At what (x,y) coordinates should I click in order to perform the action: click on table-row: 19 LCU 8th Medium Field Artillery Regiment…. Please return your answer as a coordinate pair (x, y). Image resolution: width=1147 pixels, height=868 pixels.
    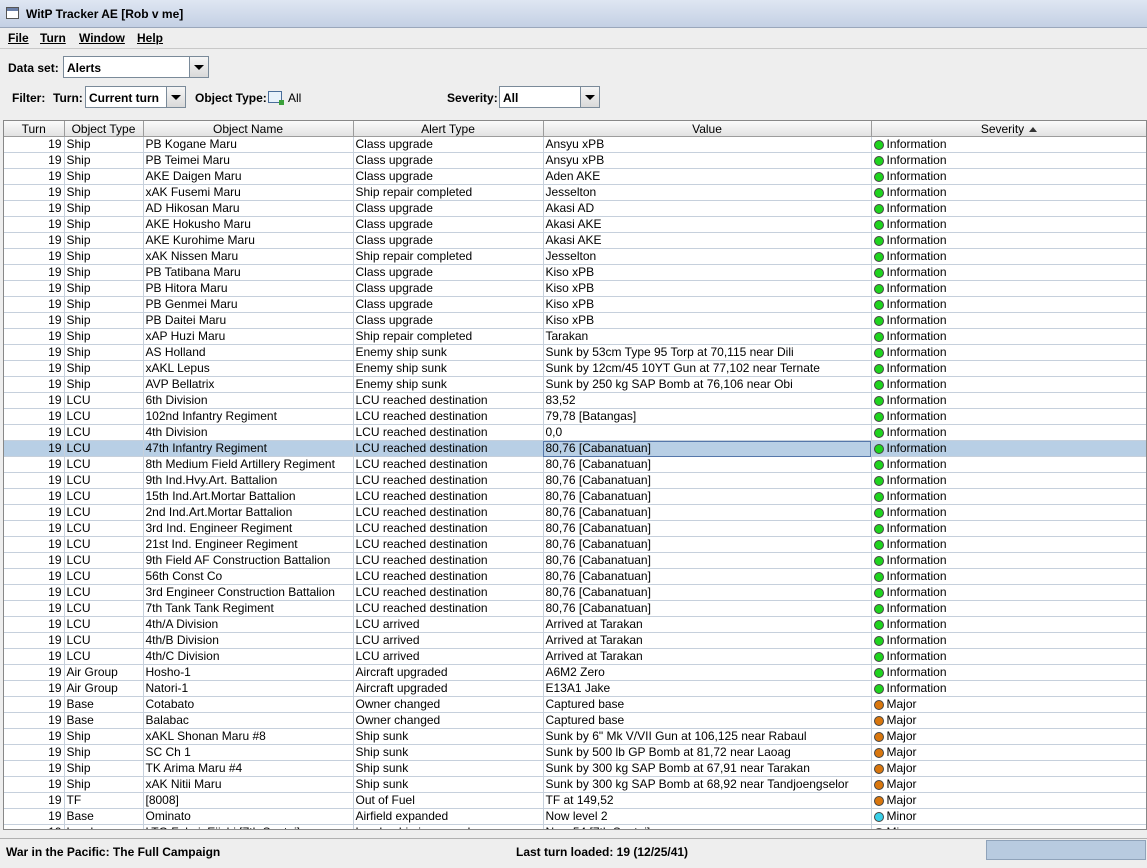
    Looking at the image, I should click on (575, 464).